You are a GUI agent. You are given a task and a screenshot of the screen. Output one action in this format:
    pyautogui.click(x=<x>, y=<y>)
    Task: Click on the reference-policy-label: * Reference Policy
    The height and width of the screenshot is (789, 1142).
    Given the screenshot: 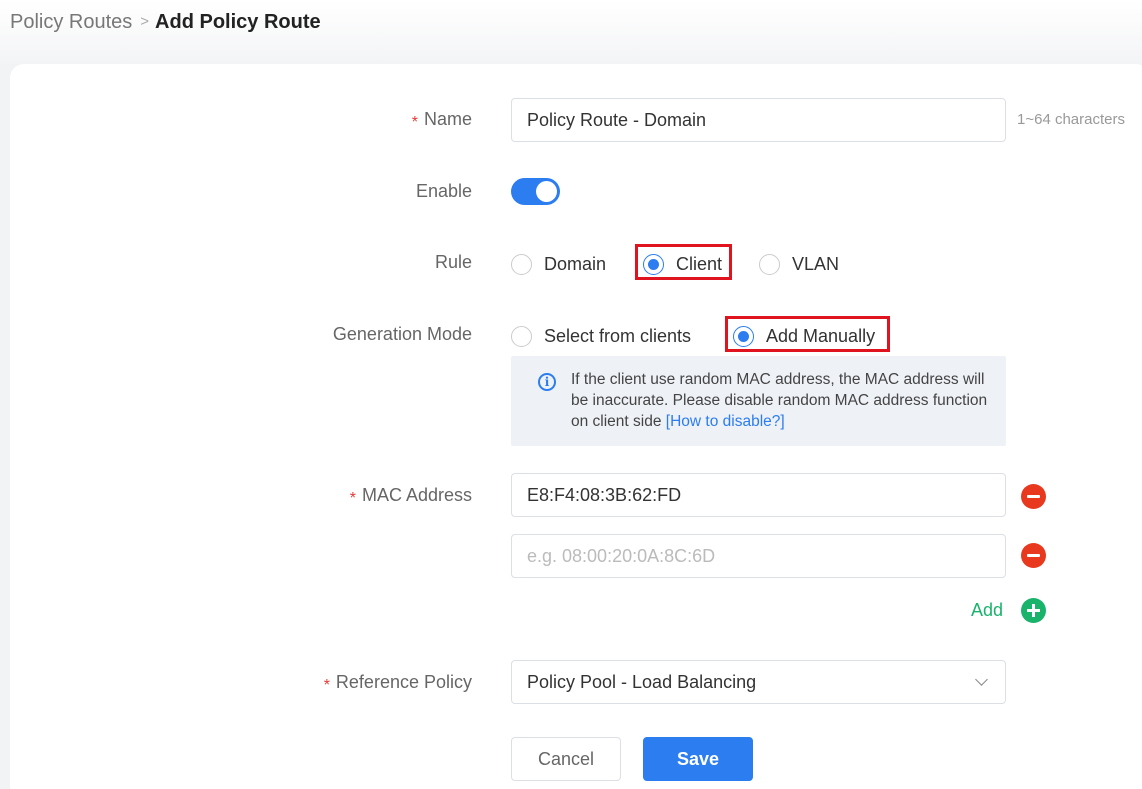 What is the action you would take?
    pyautogui.click(x=272, y=683)
    